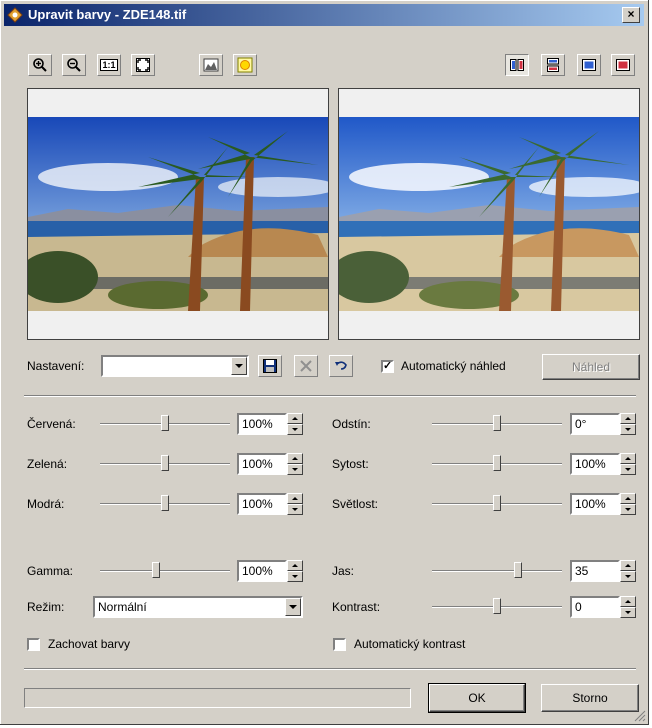 This screenshot has height=728, width=652. Describe the element at coordinates (350, 464) in the screenshot. I see `saturation-label: Sytost:` at that location.